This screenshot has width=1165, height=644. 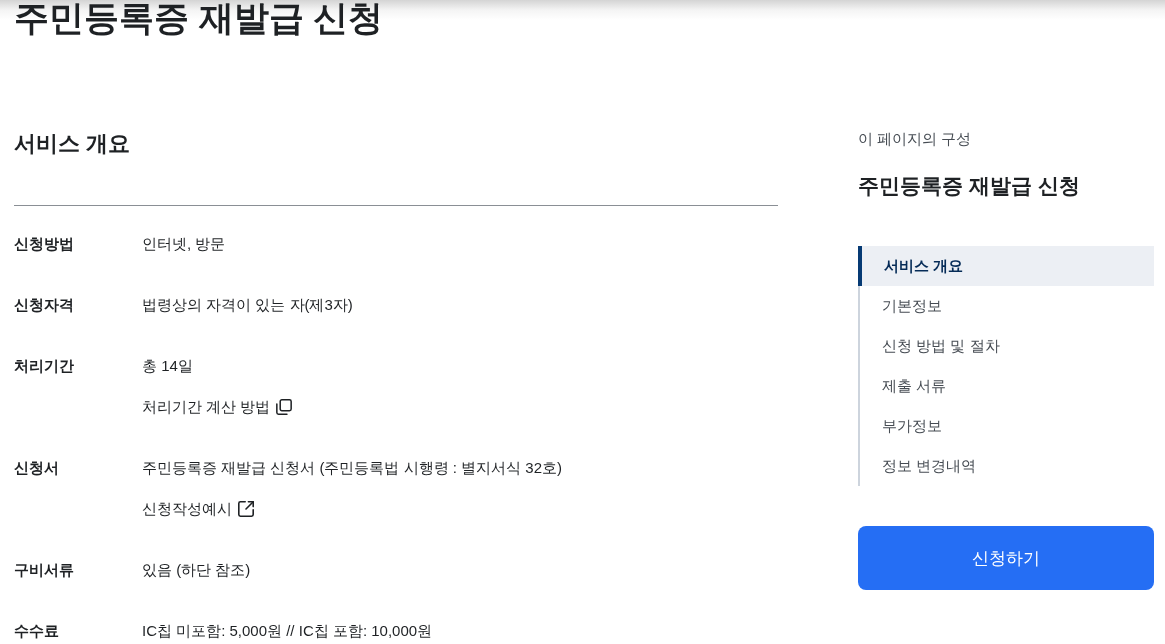 What do you see at coordinates (1006, 466) in the screenshot?
I see `toc-item: 정보 변경내역` at bounding box center [1006, 466].